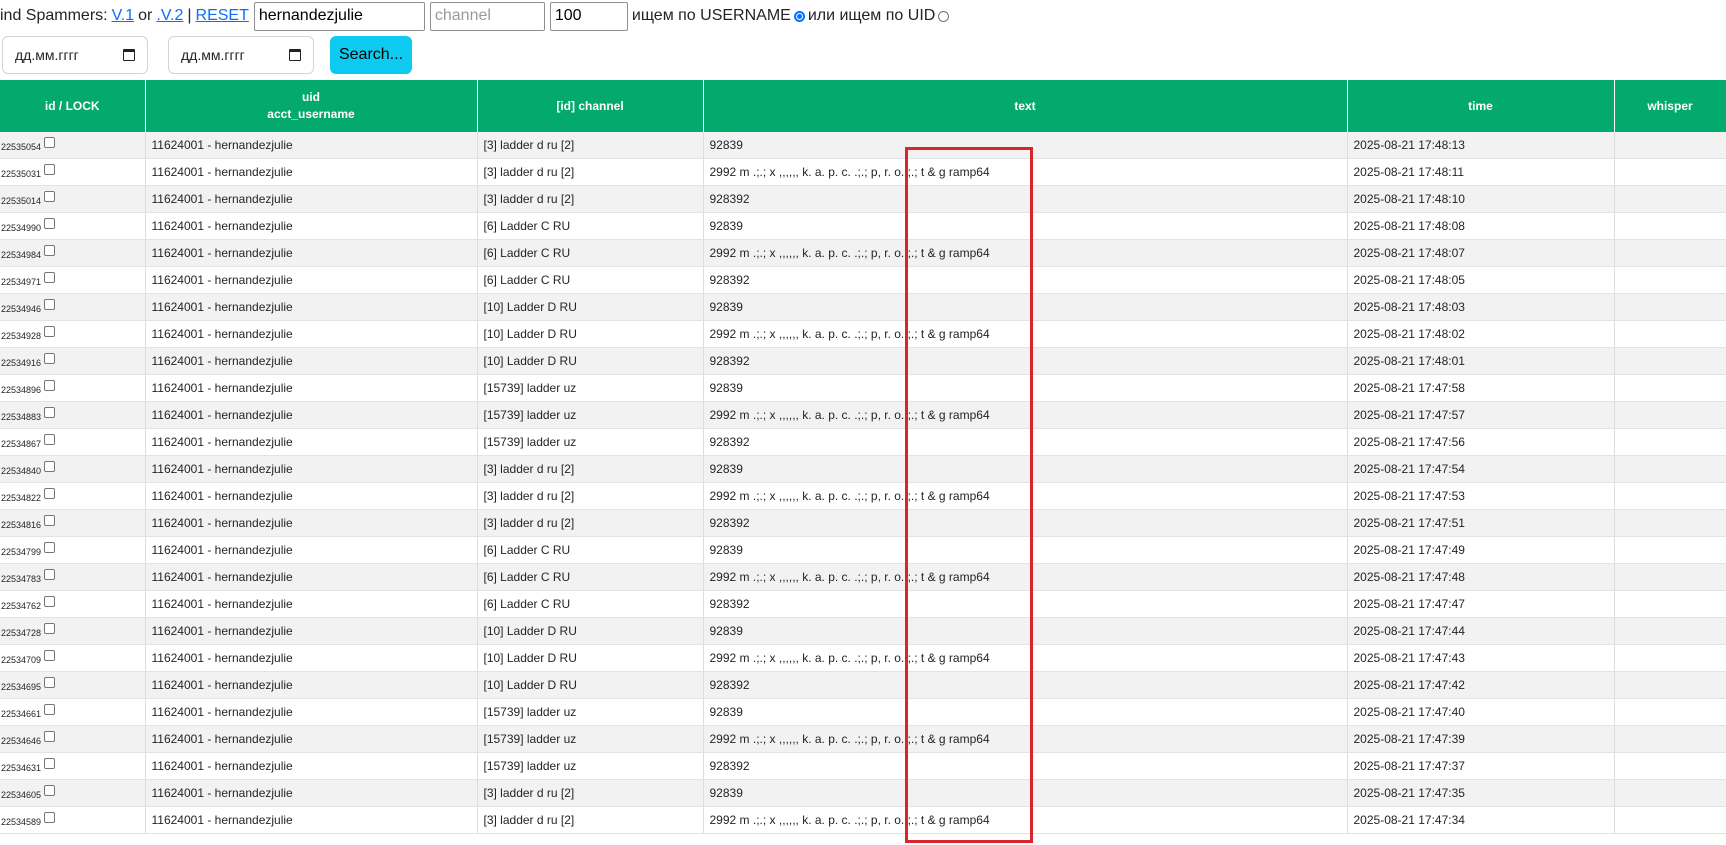 The width and height of the screenshot is (1726, 845). Describe the element at coordinates (241, 55) in the screenshot. I see `date-to-field: дд.мм.гггг` at that location.